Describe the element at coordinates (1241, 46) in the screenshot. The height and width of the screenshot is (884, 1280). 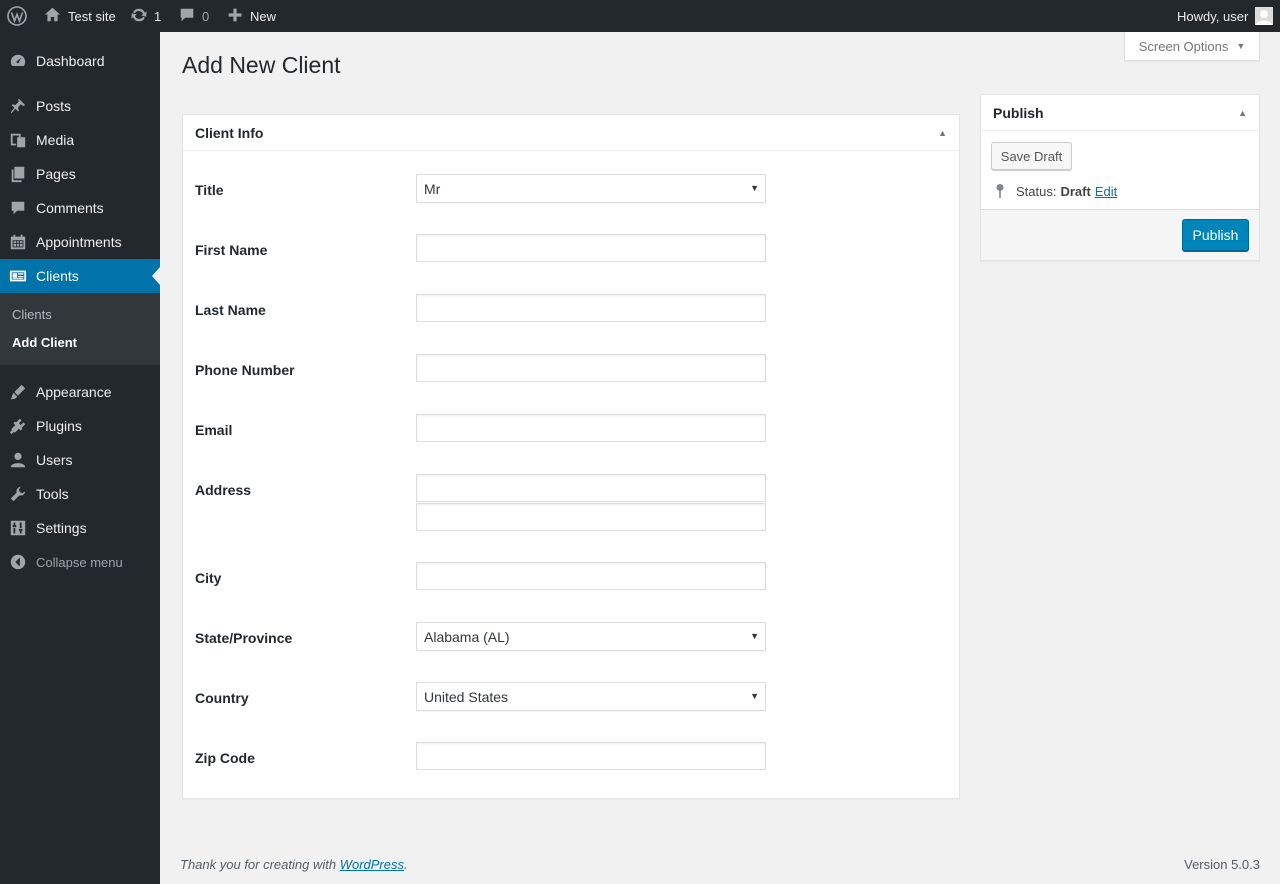
I see `caret-down-icon: ▼` at that location.